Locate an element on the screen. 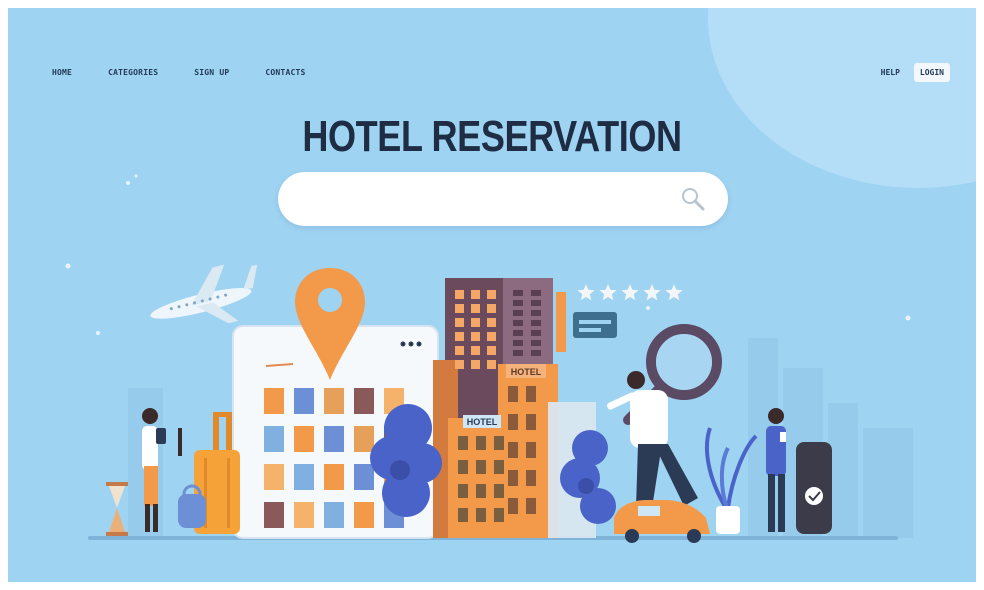  smartphone-check-icon is located at coordinates (814, 488).